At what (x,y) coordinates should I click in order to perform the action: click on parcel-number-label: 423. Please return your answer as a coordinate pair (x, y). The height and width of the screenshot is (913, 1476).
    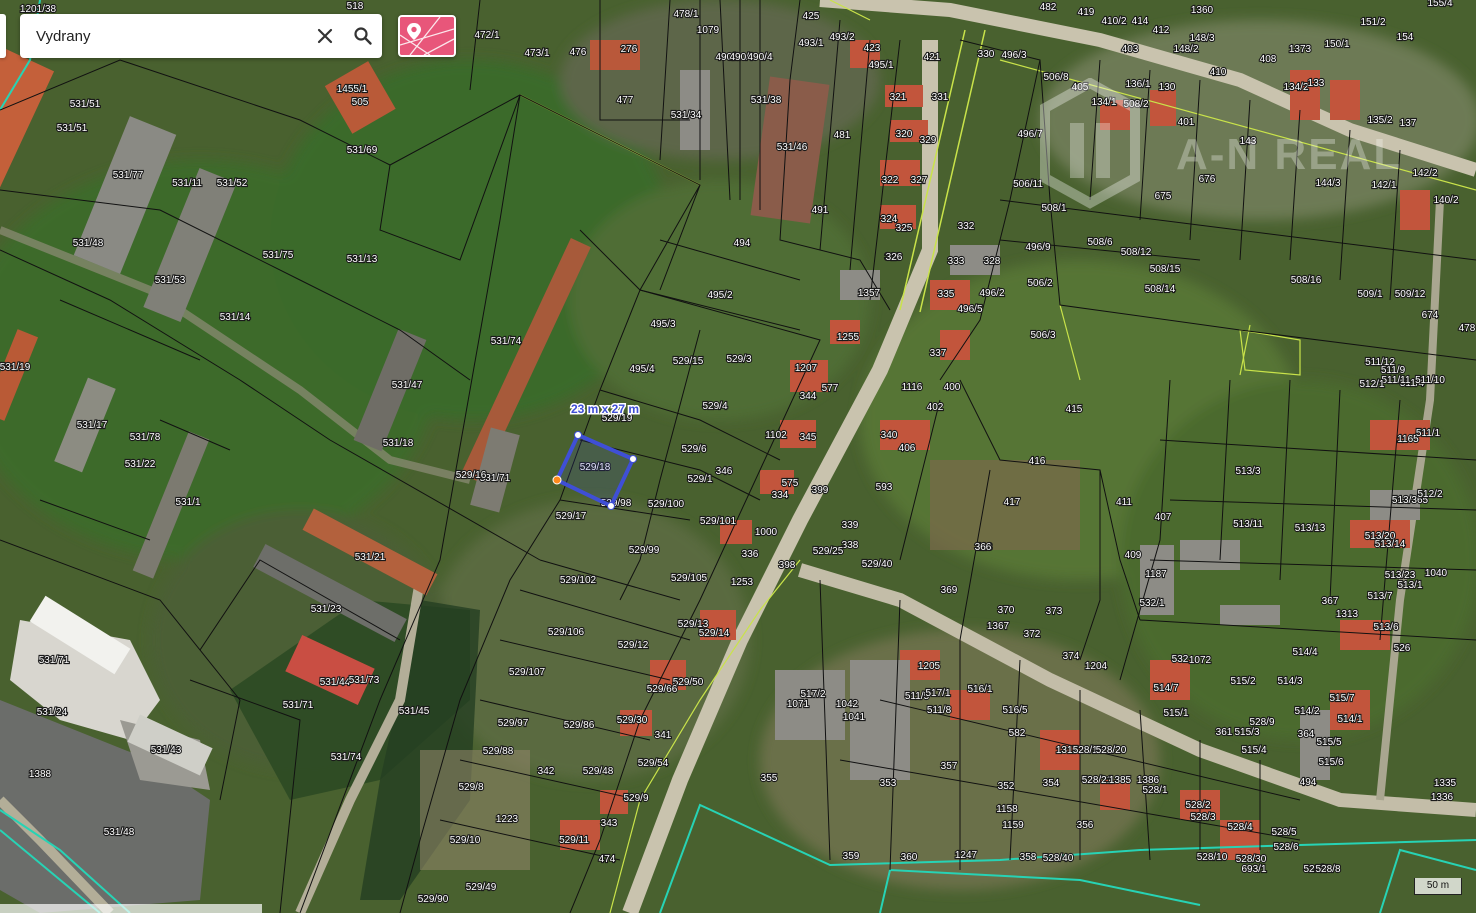
    Looking at the image, I should click on (872, 48).